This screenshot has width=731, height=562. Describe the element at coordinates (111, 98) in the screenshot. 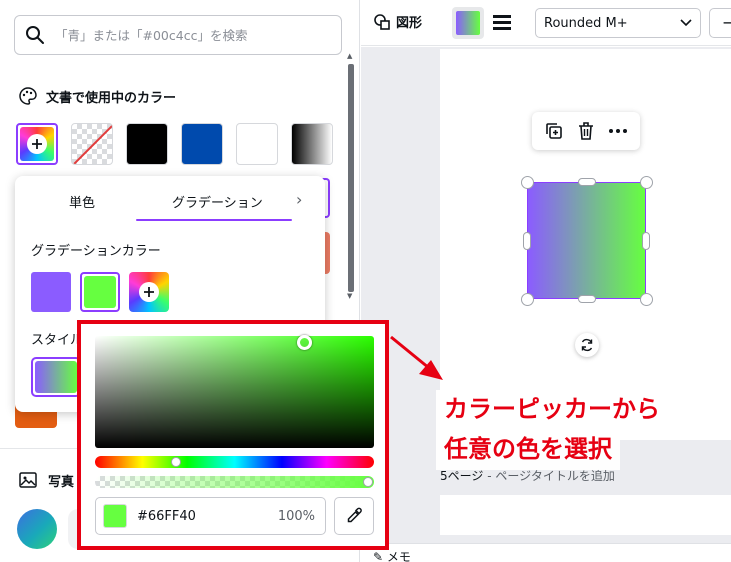

I see `document-colors-title: 文書で使用中のカラー` at that location.